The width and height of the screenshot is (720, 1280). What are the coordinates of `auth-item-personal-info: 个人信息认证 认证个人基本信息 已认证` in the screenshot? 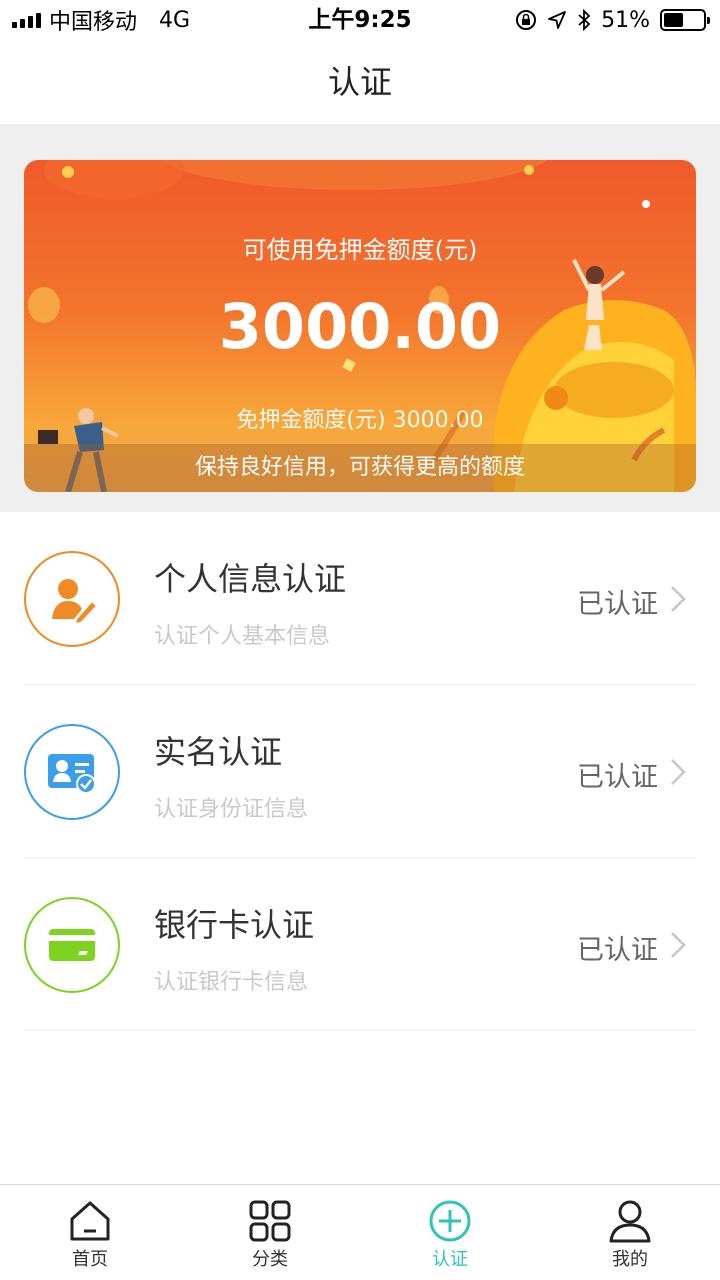 It's located at (360, 598).